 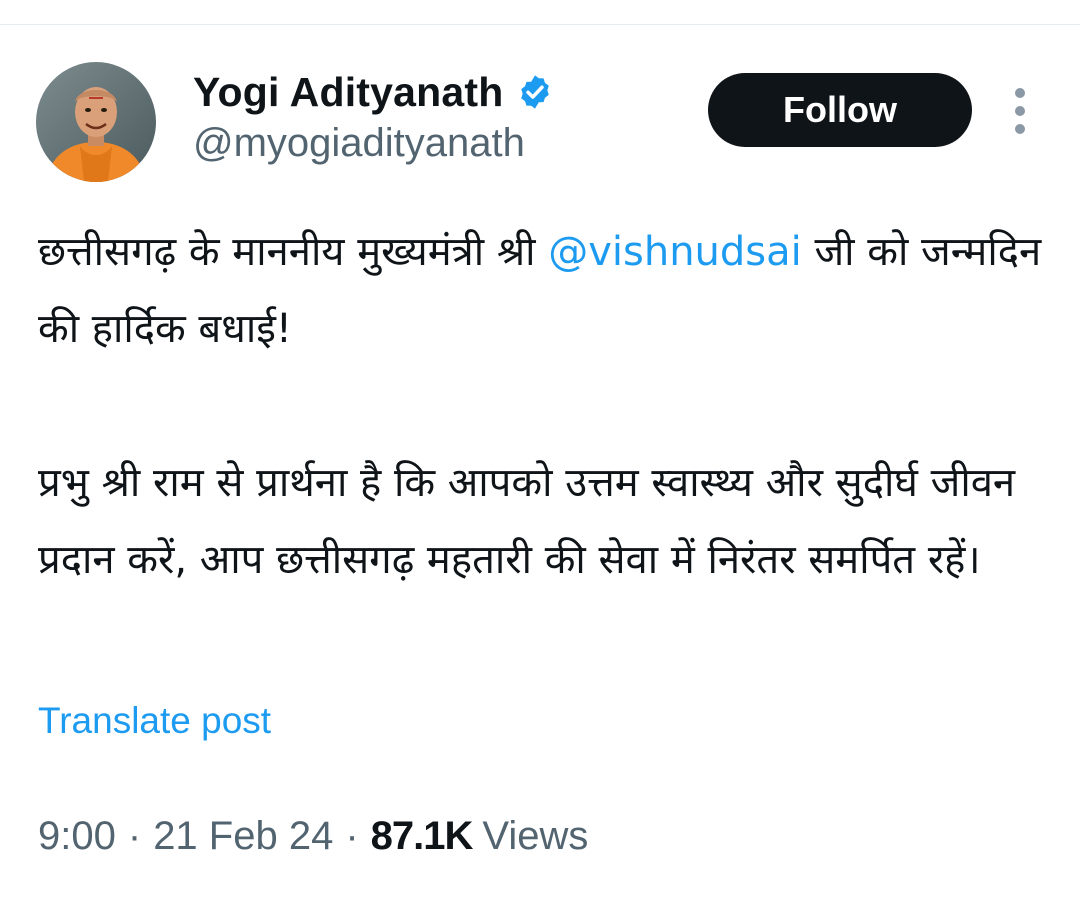 I want to click on avatar, so click(x=96, y=122).